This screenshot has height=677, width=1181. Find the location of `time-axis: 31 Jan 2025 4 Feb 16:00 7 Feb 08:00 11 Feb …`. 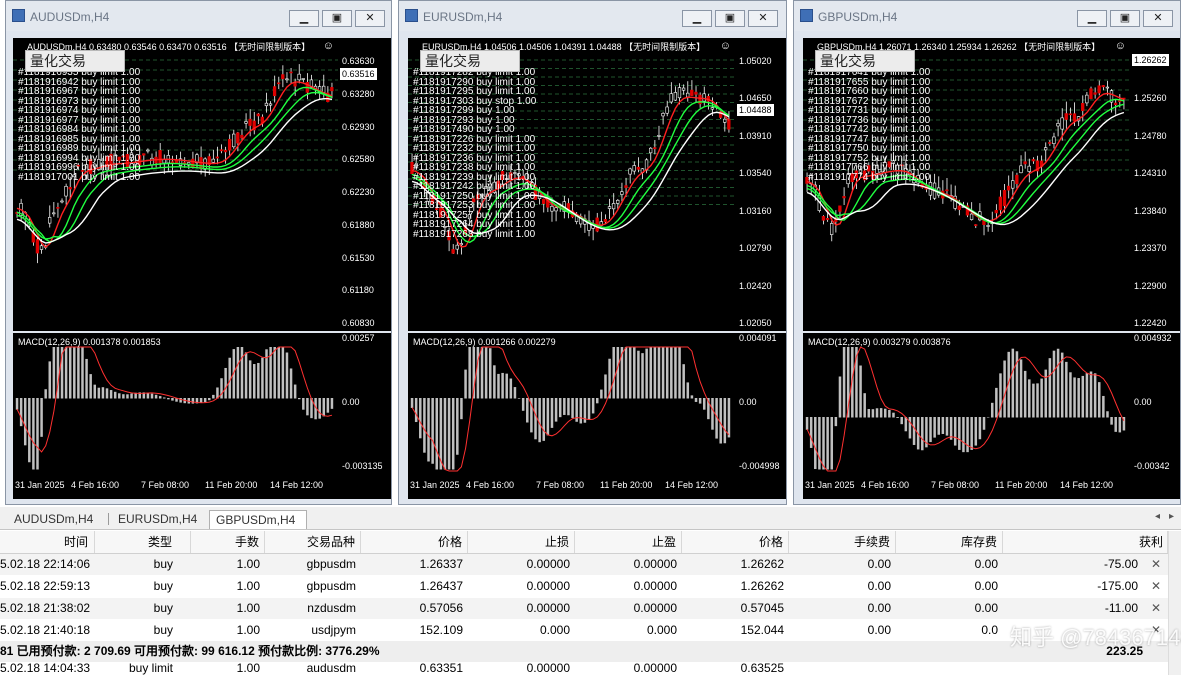

time-axis: 31 Jan 2025 4 Feb 16:00 7 Feb 08:00 11 Feb … is located at coordinates (597, 487).